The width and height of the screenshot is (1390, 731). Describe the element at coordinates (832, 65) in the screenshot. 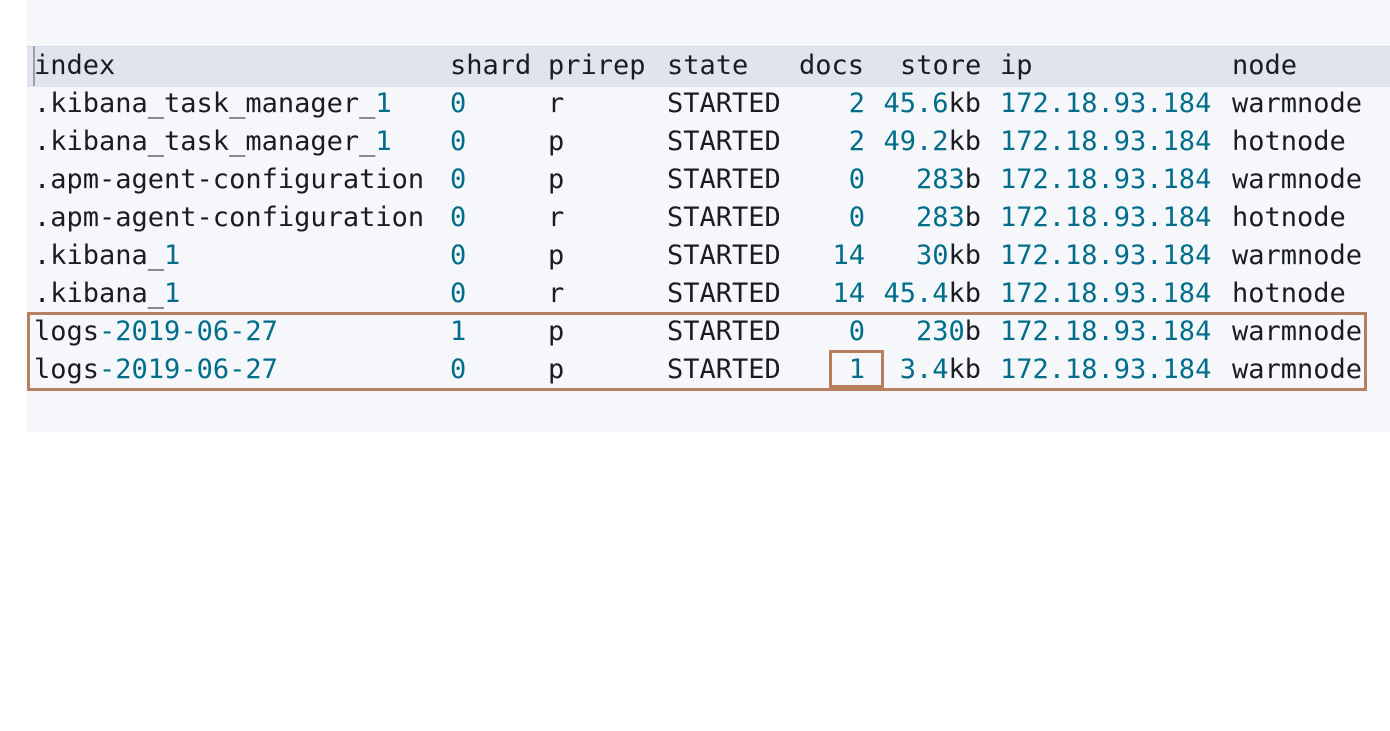

I see `column-header-docs: docs` at that location.